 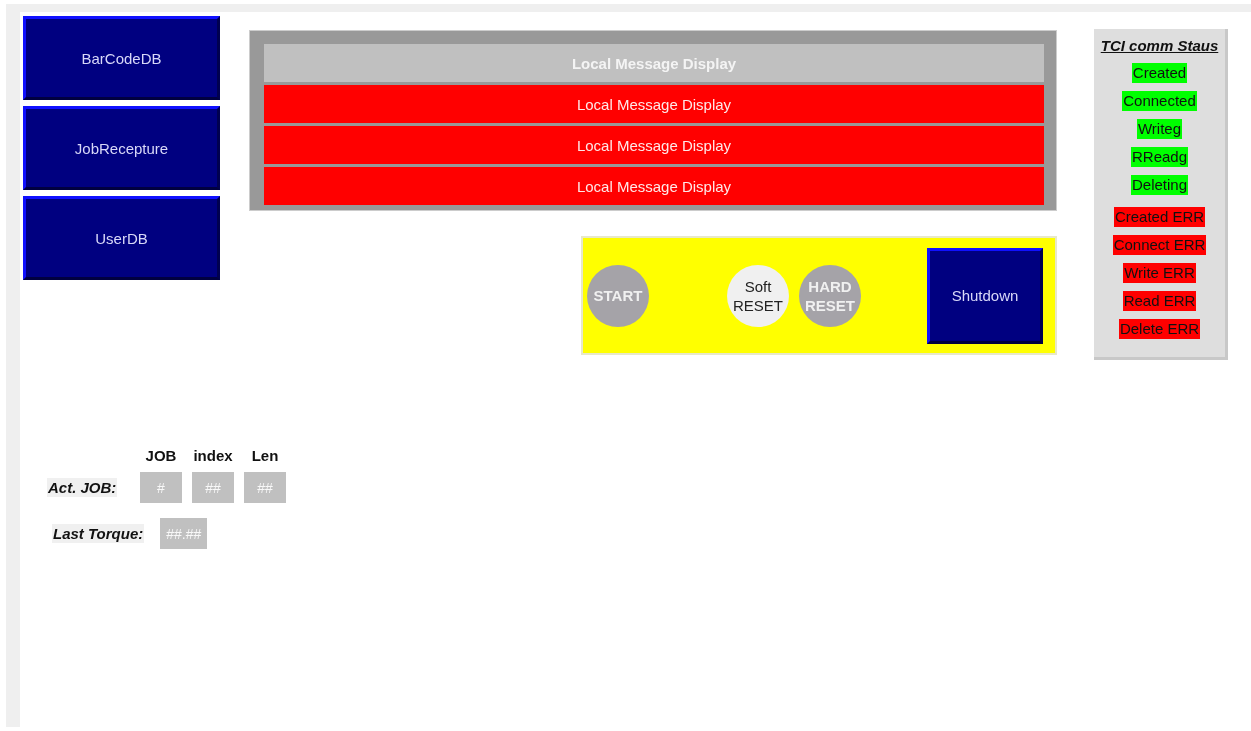 What do you see at coordinates (1159, 217) in the screenshot?
I see `status-indicator: Created ERR` at bounding box center [1159, 217].